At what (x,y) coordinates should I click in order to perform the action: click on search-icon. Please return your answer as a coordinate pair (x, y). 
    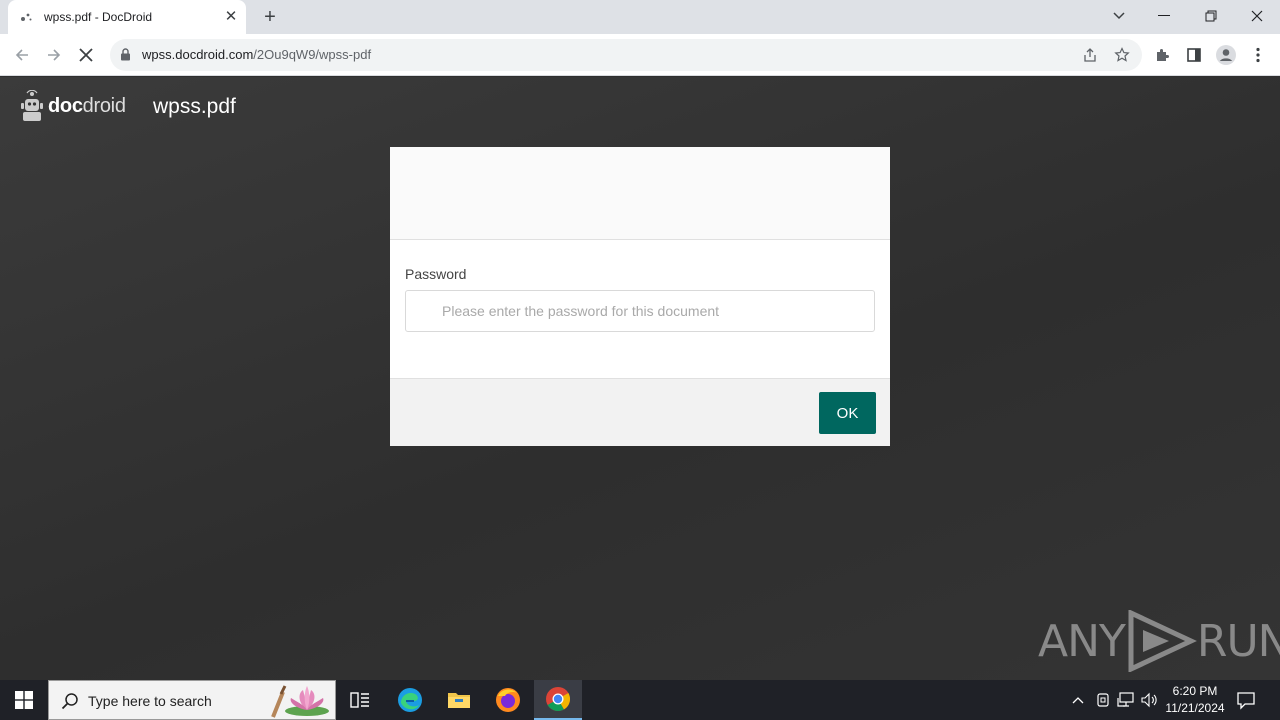
    Looking at the image, I should click on (69, 701).